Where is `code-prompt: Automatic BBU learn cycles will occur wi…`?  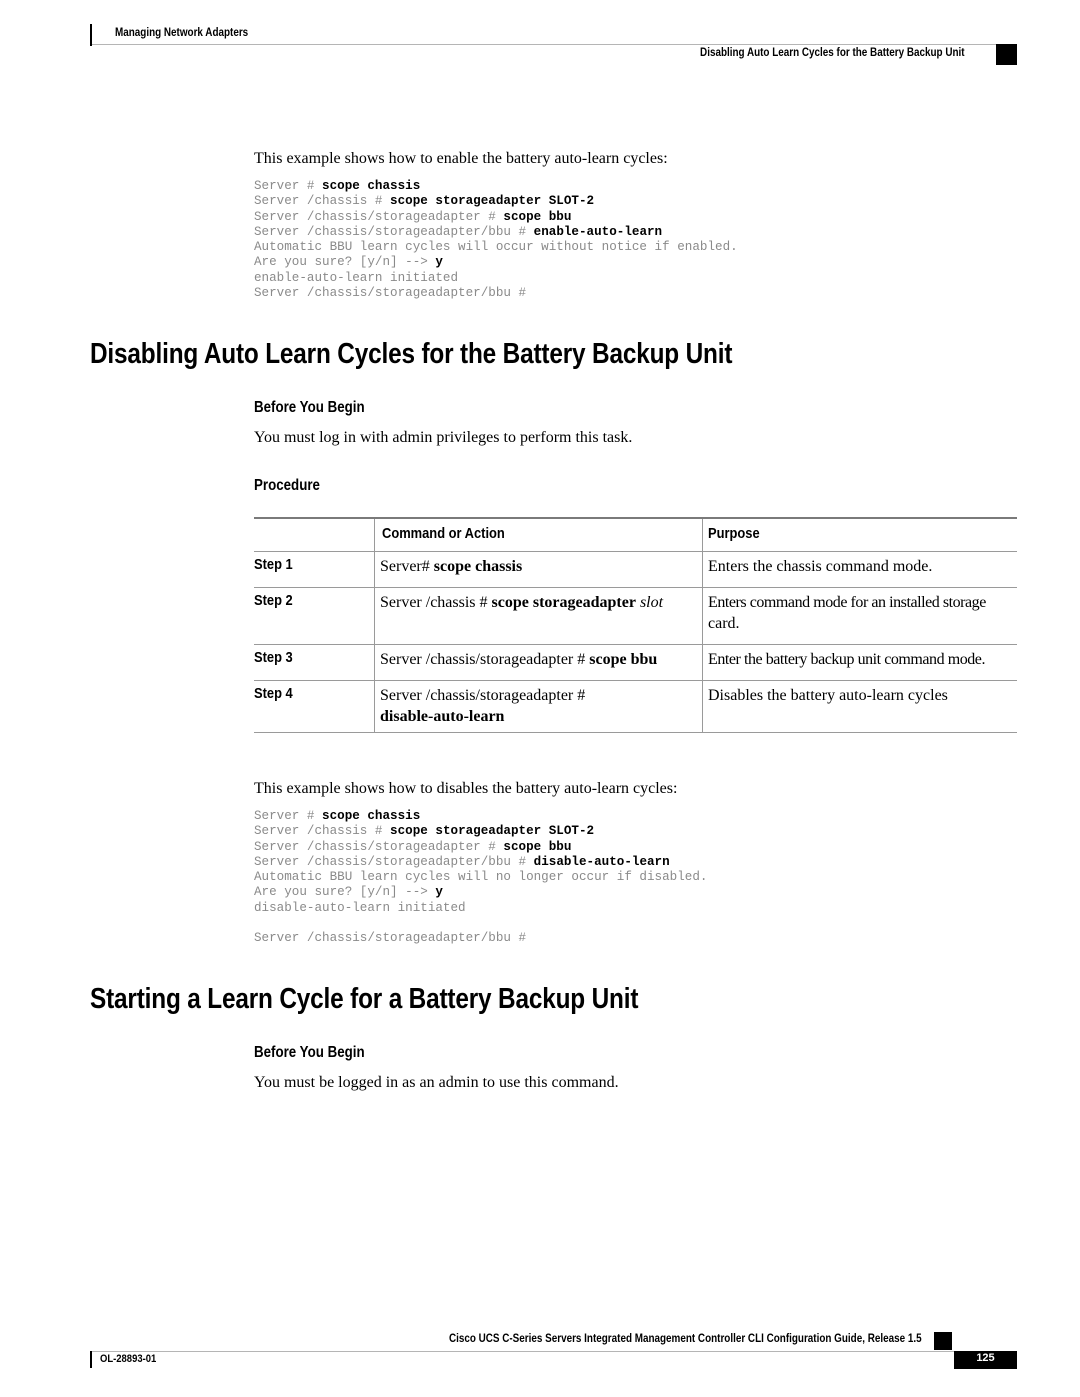
code-prompt: Automatic BBU learn cycles will occur wi… is located at coordinates (496, 247).